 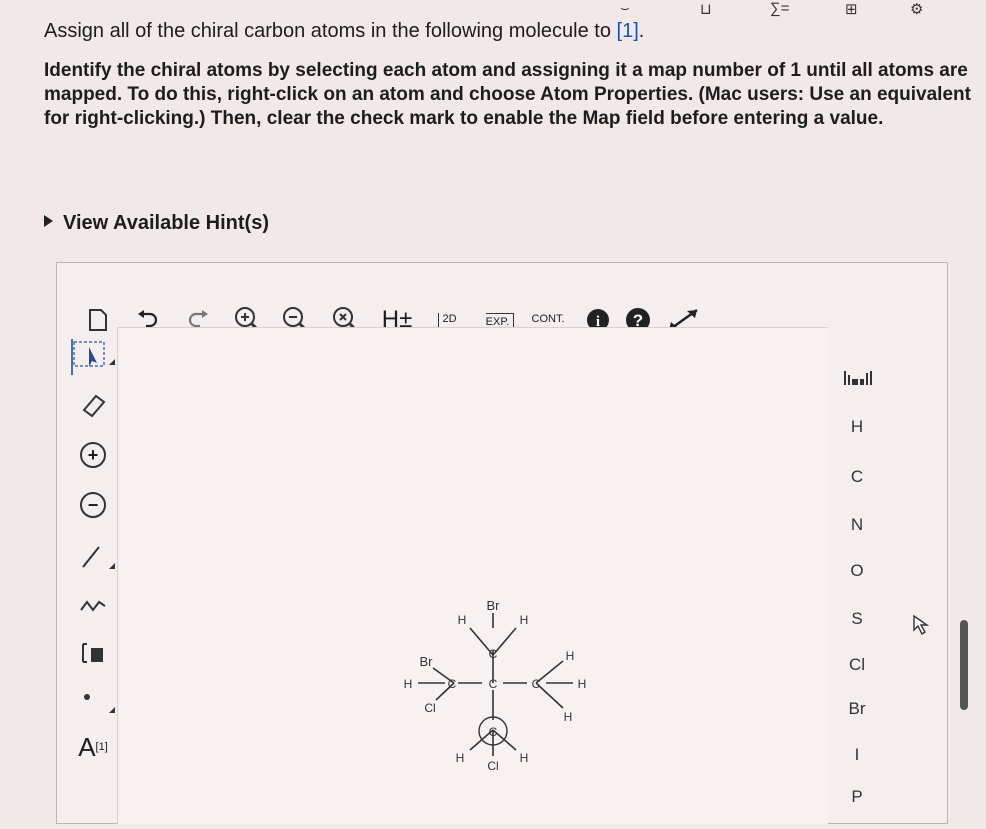 I want to click on atom-c-left: C, so click(x=452, y=684).